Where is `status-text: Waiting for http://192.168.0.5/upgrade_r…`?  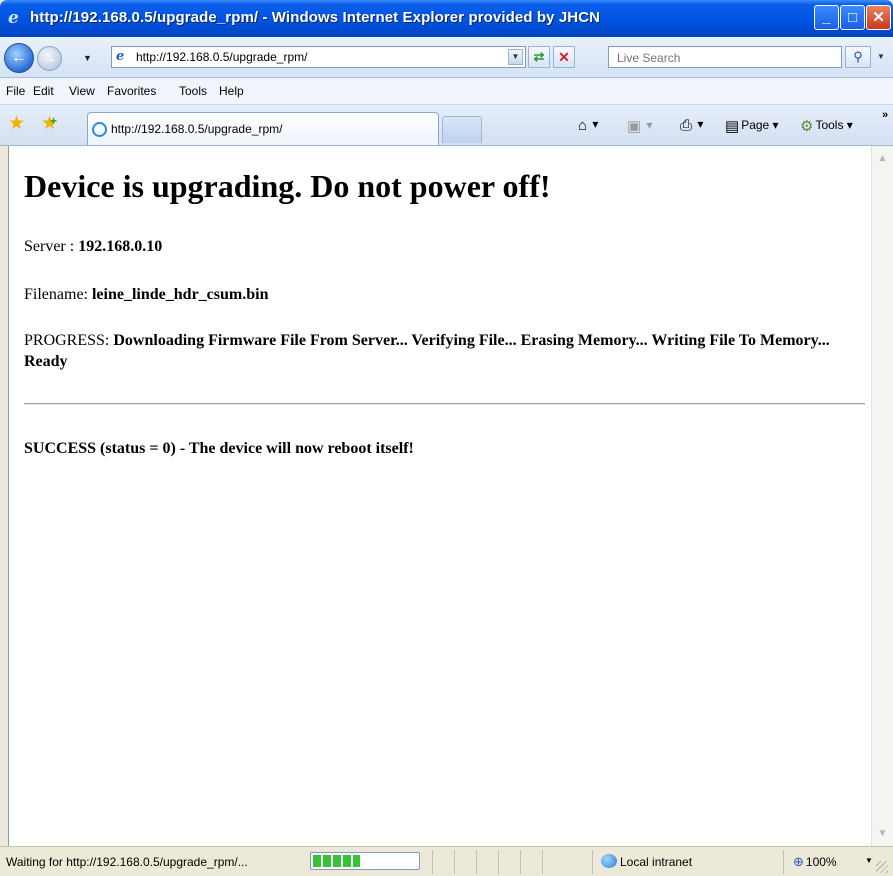
status-text: Waiting for http://192.168.0.5/upgrade_r… is located at coordinates (127, 862).